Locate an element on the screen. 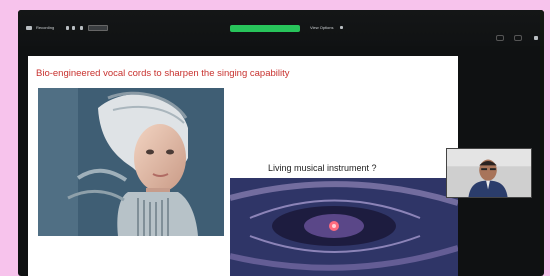  recording-label: Recording is located at coordinates (45, 27).